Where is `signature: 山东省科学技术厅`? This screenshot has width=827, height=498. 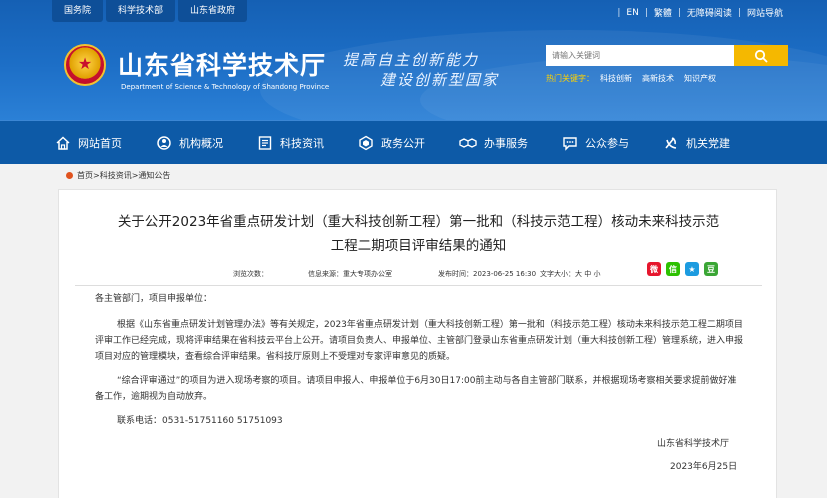 signature: 山东省科学技术厅 is located at coordinates (693, 444).